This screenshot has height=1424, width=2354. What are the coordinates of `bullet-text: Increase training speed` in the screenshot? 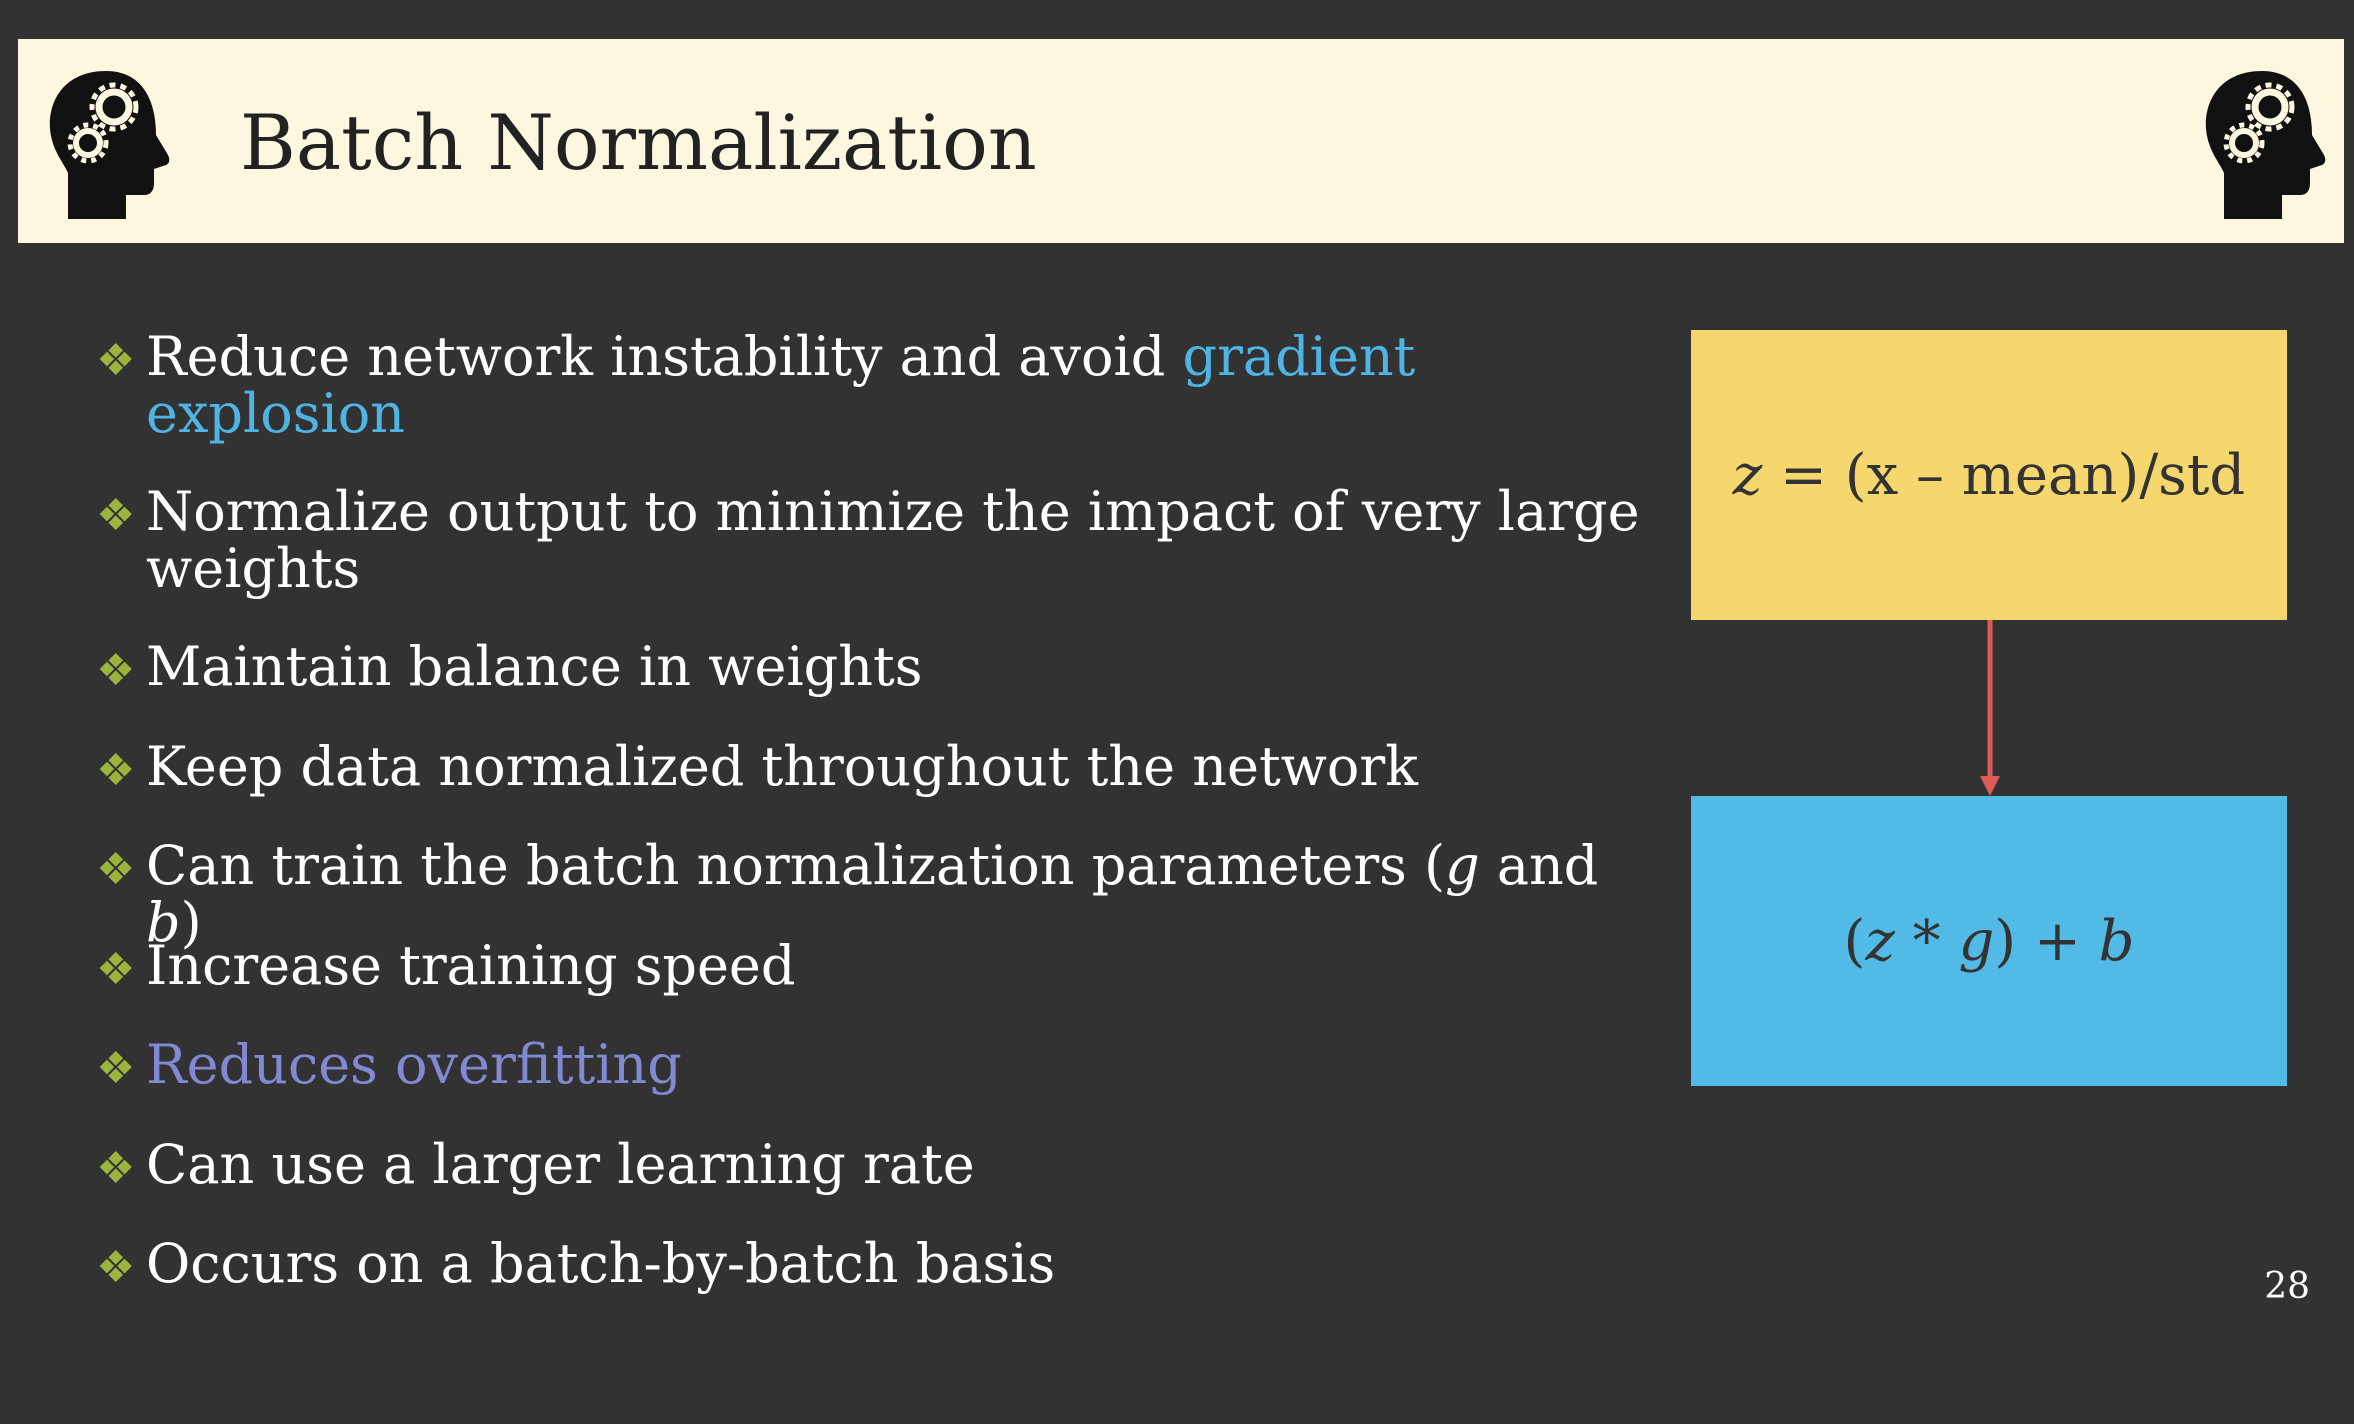 It's located at (471, 965).